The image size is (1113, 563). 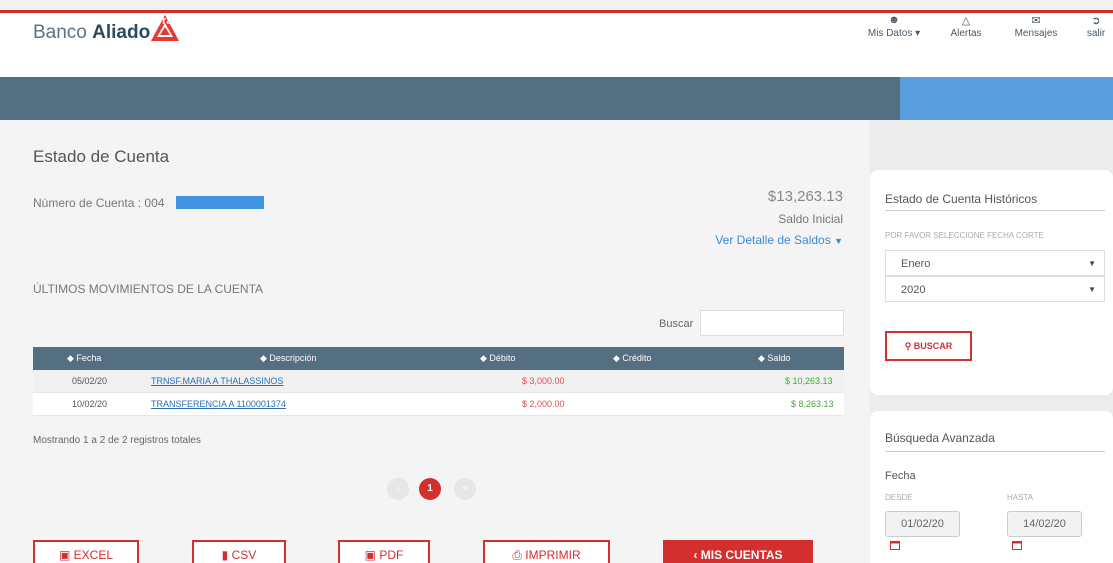 What do you see at coordinates (916, 264) in the screenshot?
I see `month-select-value: Enero` at bounding box center [916, 264].